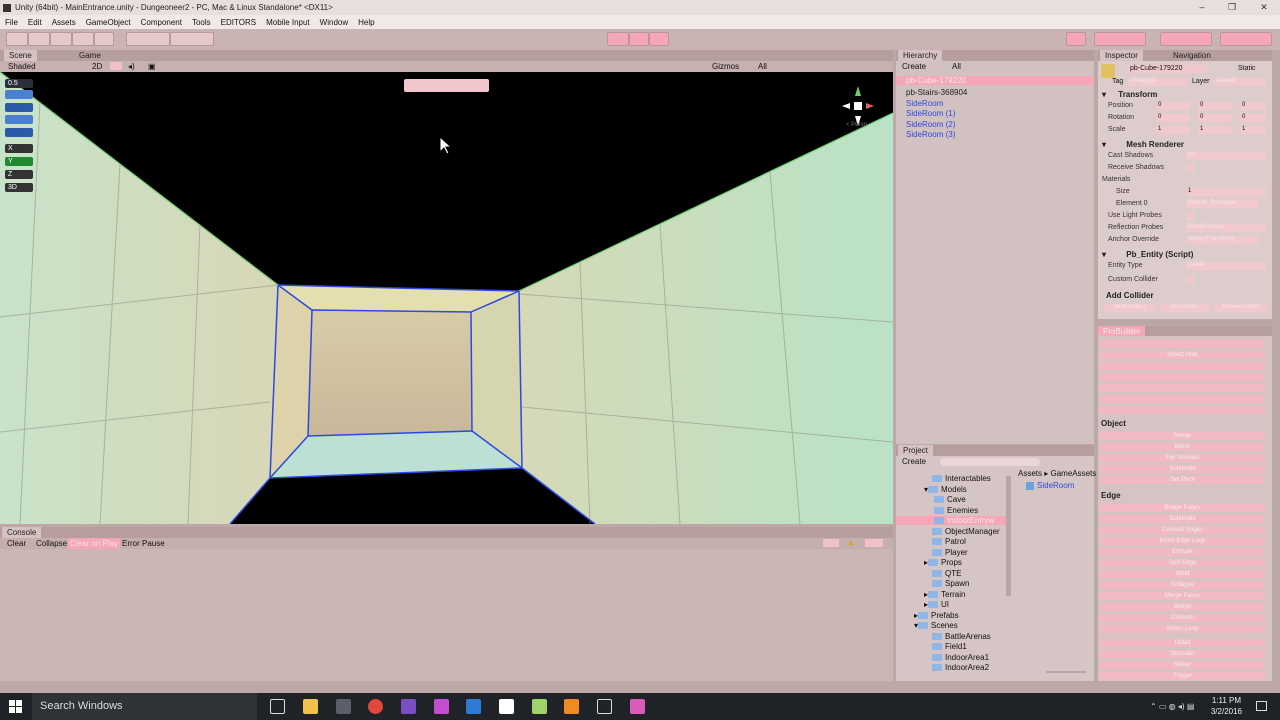 The width and height of the screenshot is (1280, 720). I want to click on console-warning-icon: ▲, so click(851, 542).